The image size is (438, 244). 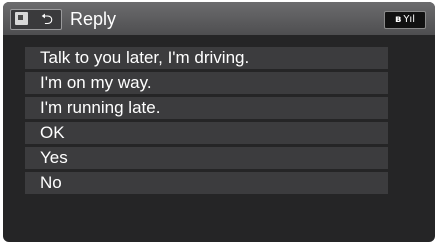 I want to click on reply-item-running-late: I'm running late., so click(x=206, y=108).